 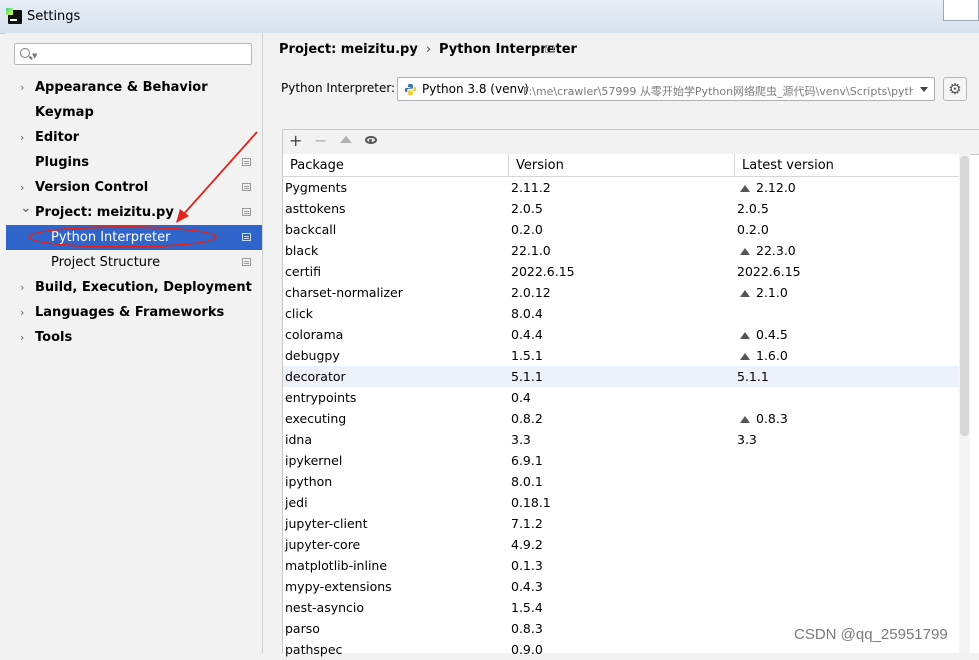 What do you see at coordinates (621, 481) in the screenshot?
I see `table-row: ipython 8.0.1` at bounding box center [621, 481].